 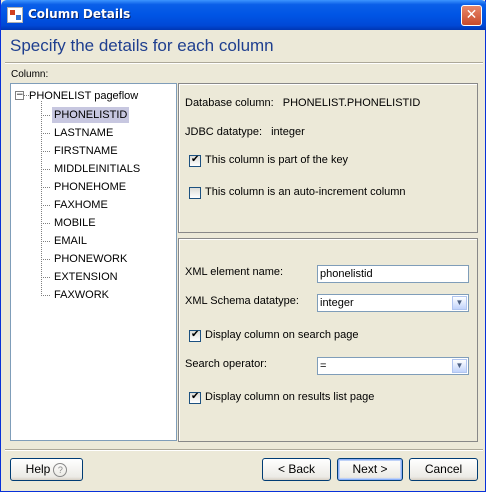 I want to click on help-button: Help?, so click(x=46, y=469).